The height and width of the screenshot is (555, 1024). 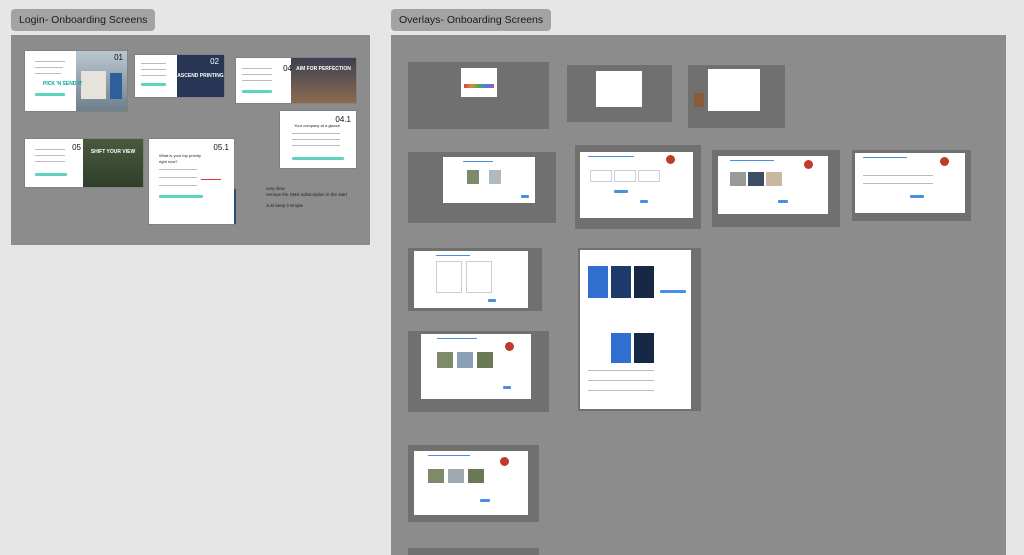 What do you see at coordinates (307, 194) in the screenshot?
I see `note-remove-sms: remove the SMS subscription in the start` at bounding box center [307, 194].